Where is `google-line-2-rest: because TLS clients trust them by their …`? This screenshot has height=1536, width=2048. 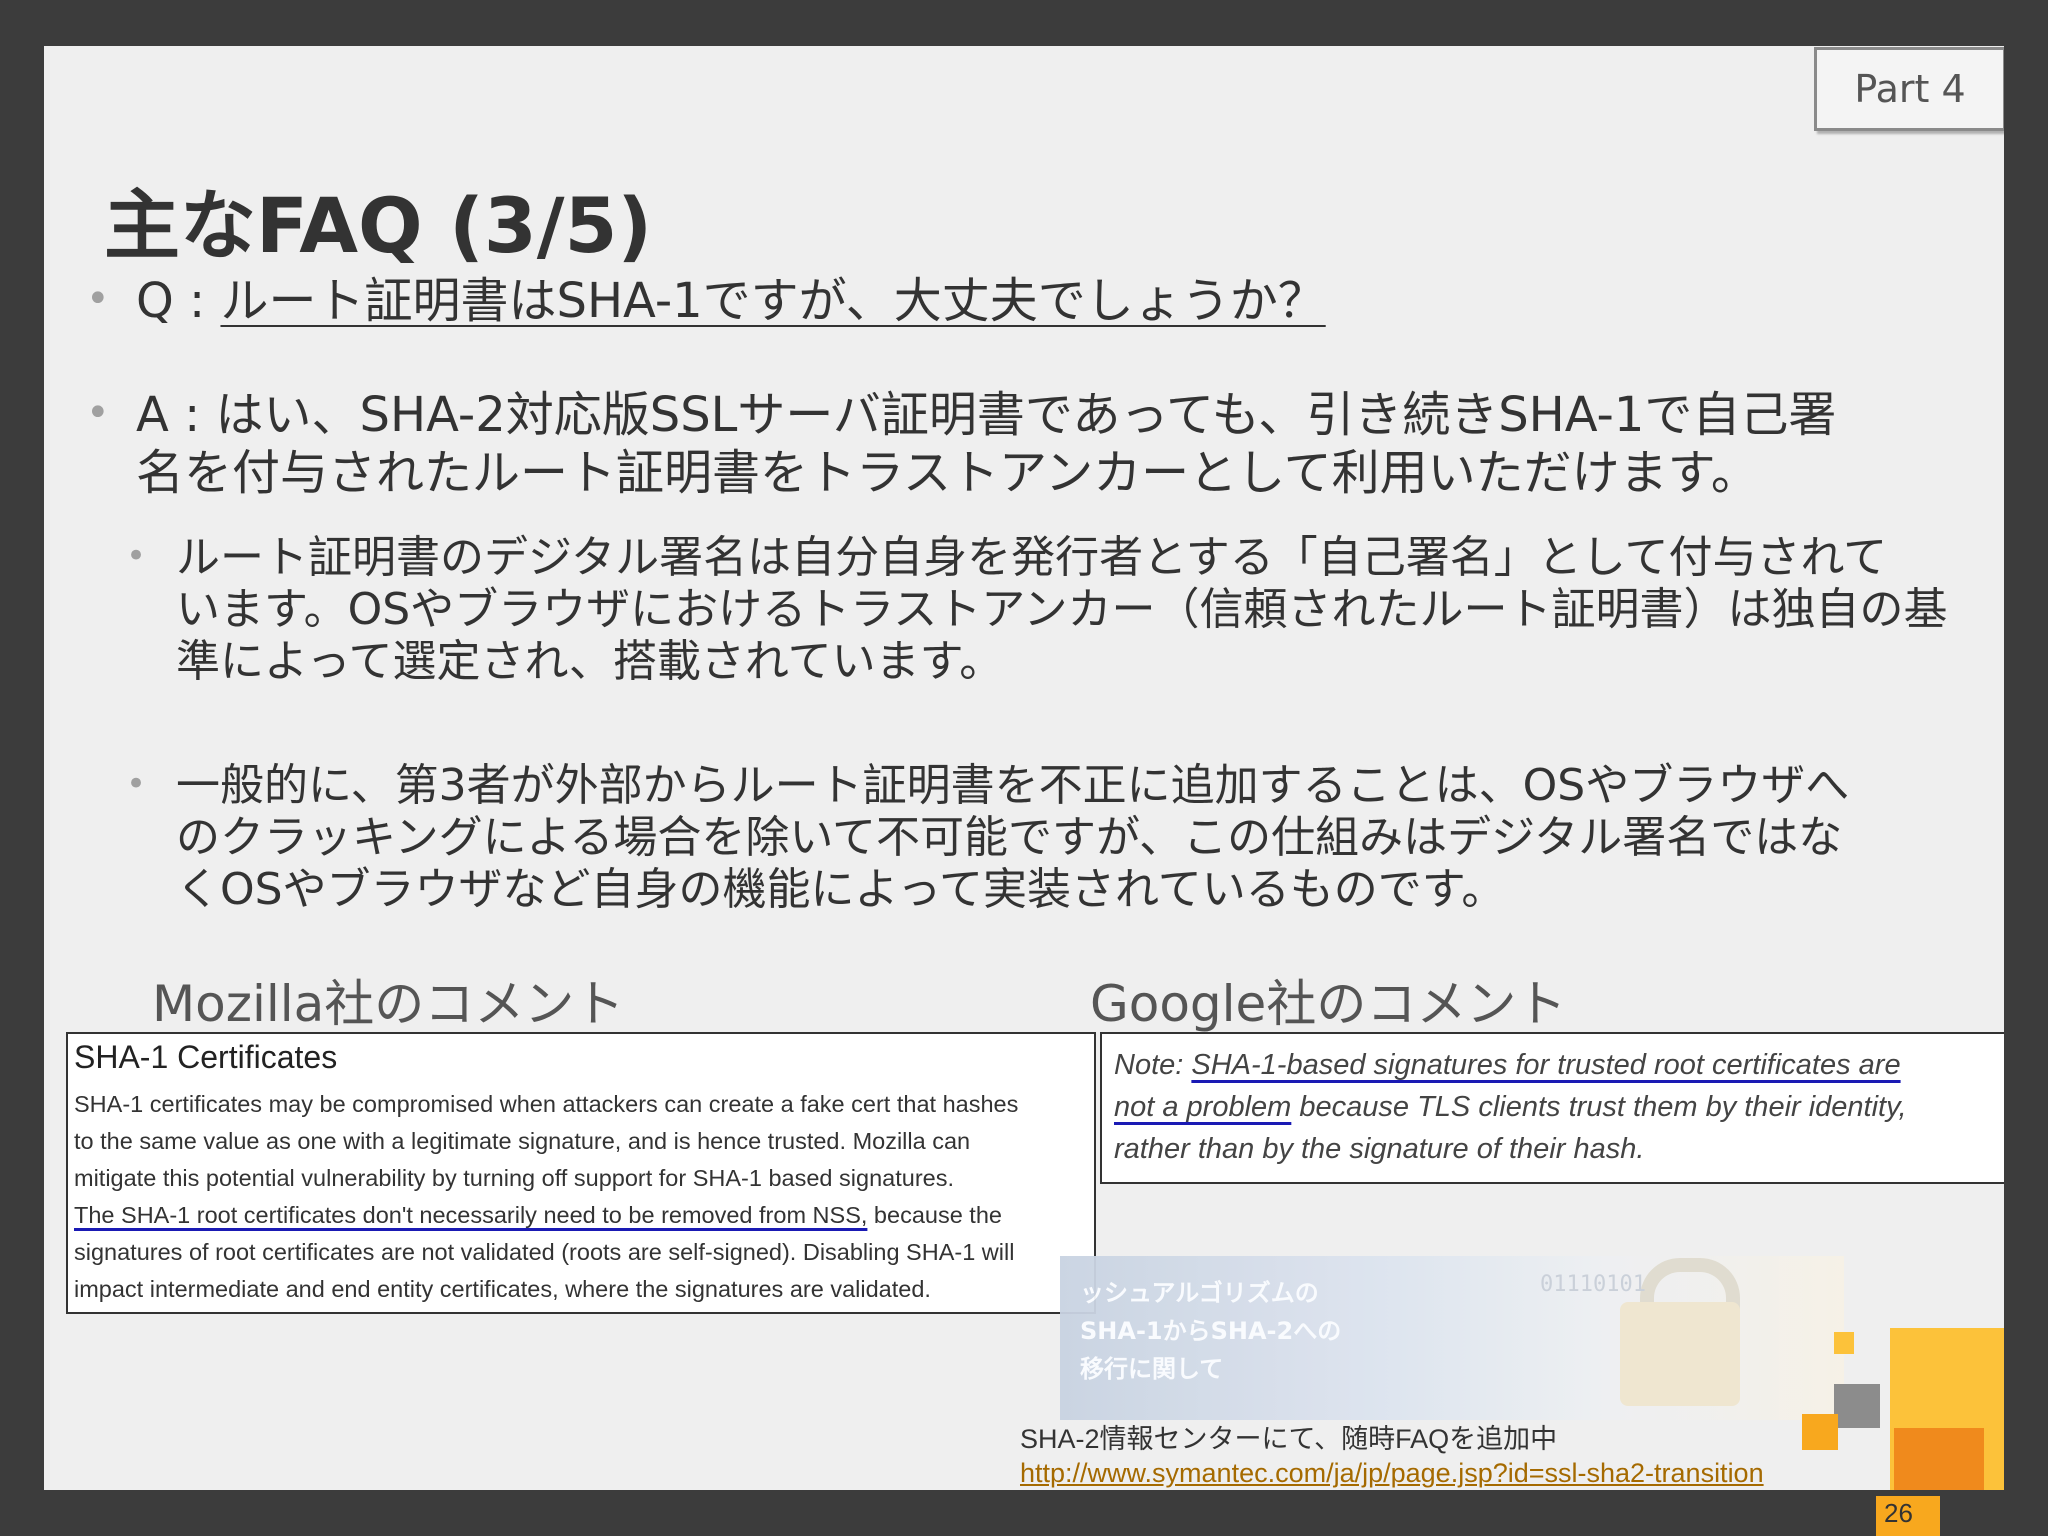 google-line-2-rest: because TLS clients trust them by their … is located at coordinates (1599, 1107).